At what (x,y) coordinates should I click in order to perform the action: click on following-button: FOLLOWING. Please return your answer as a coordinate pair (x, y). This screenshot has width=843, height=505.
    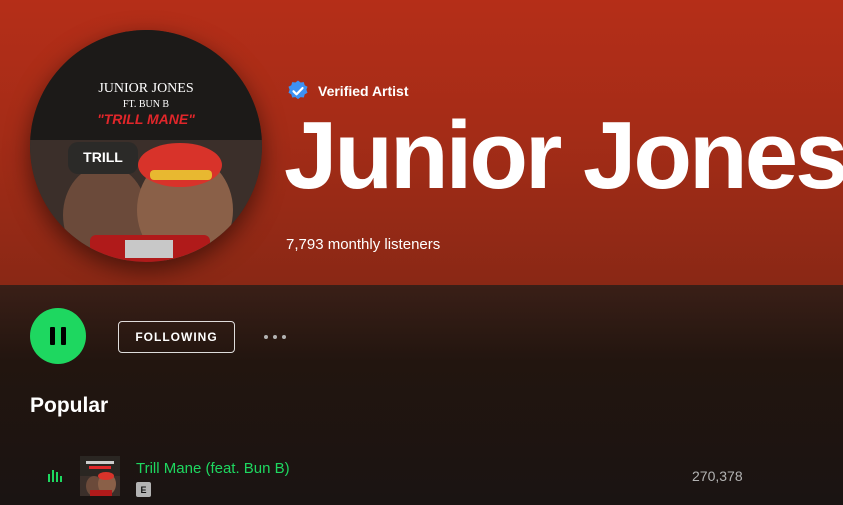
    Looking at the image, I should click on (176, 337).